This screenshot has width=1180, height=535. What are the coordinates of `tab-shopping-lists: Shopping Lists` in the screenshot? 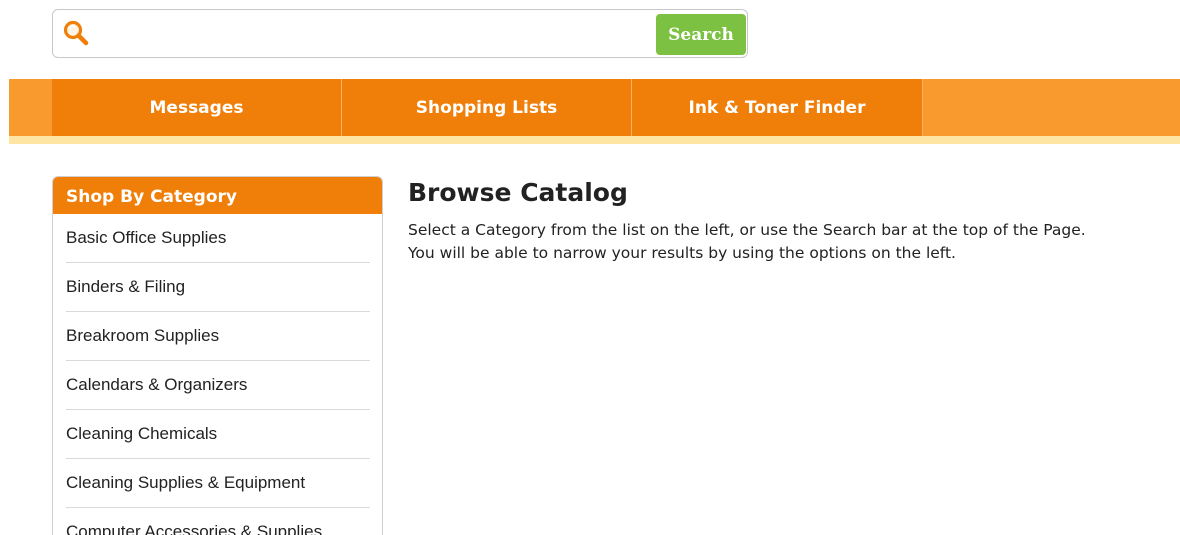 It's located at (487, 107).